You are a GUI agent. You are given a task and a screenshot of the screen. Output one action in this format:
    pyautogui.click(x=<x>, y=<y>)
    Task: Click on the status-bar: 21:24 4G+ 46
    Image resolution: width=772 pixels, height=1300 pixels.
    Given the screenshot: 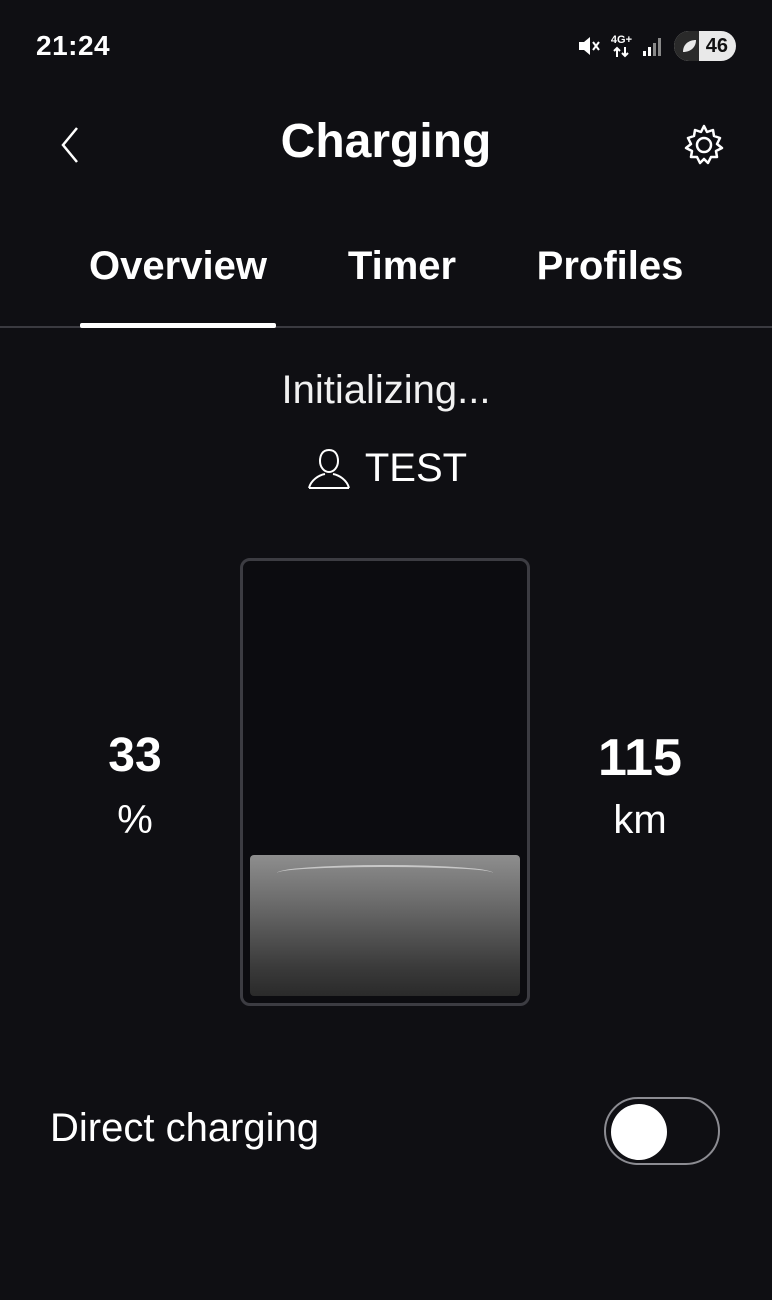 What is the action you would take?
    pyautogui.click(x=386, y=46)
    